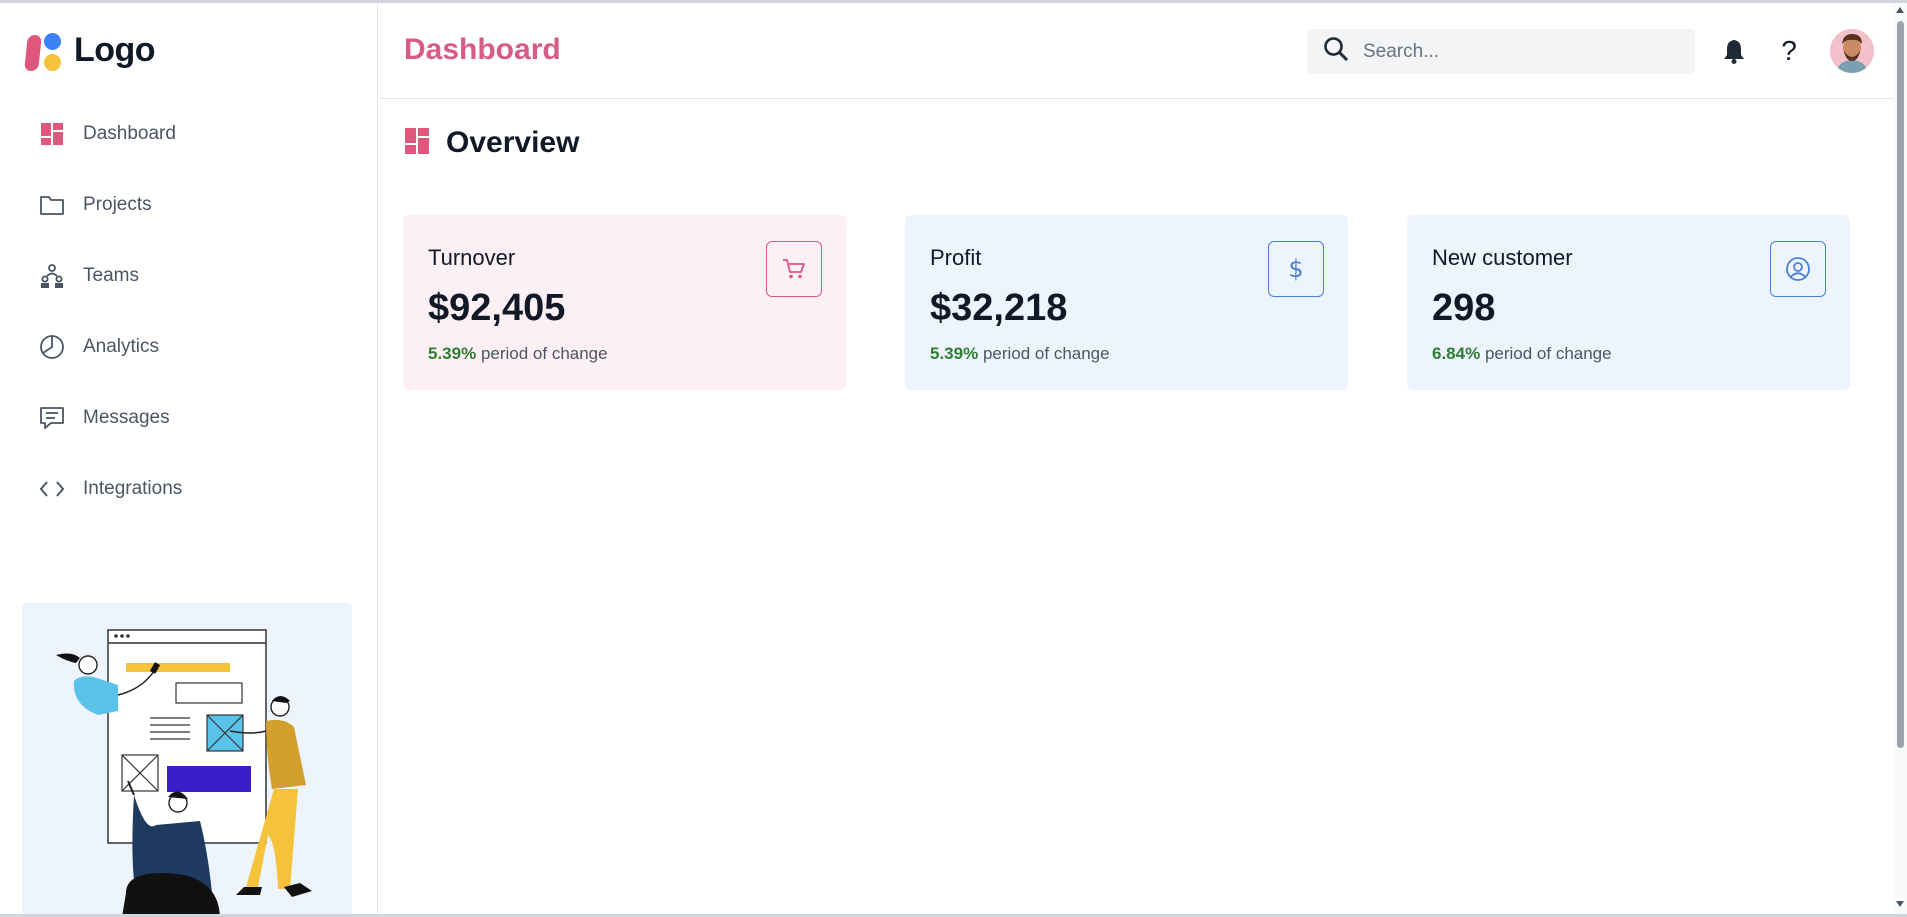 The width and height of the screenshot is (1907, 917). What do you see at coordinates (1734, 51) in the screenshot?
I see `bell-icon` at bounding box center [1734, 51].